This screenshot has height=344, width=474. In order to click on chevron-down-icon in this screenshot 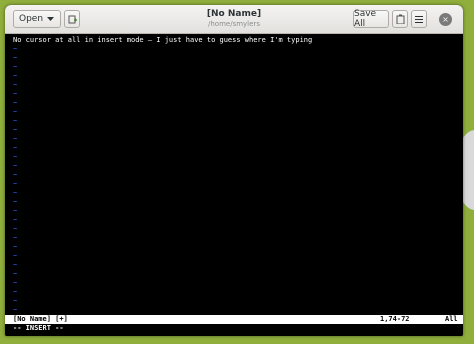, I will do `click(51, 19)`.